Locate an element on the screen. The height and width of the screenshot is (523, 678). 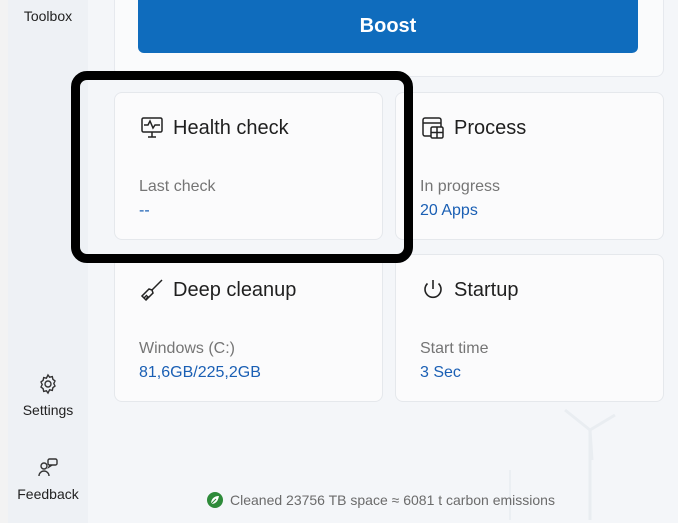
card-header: Health check is located at coordinates (214, 128).